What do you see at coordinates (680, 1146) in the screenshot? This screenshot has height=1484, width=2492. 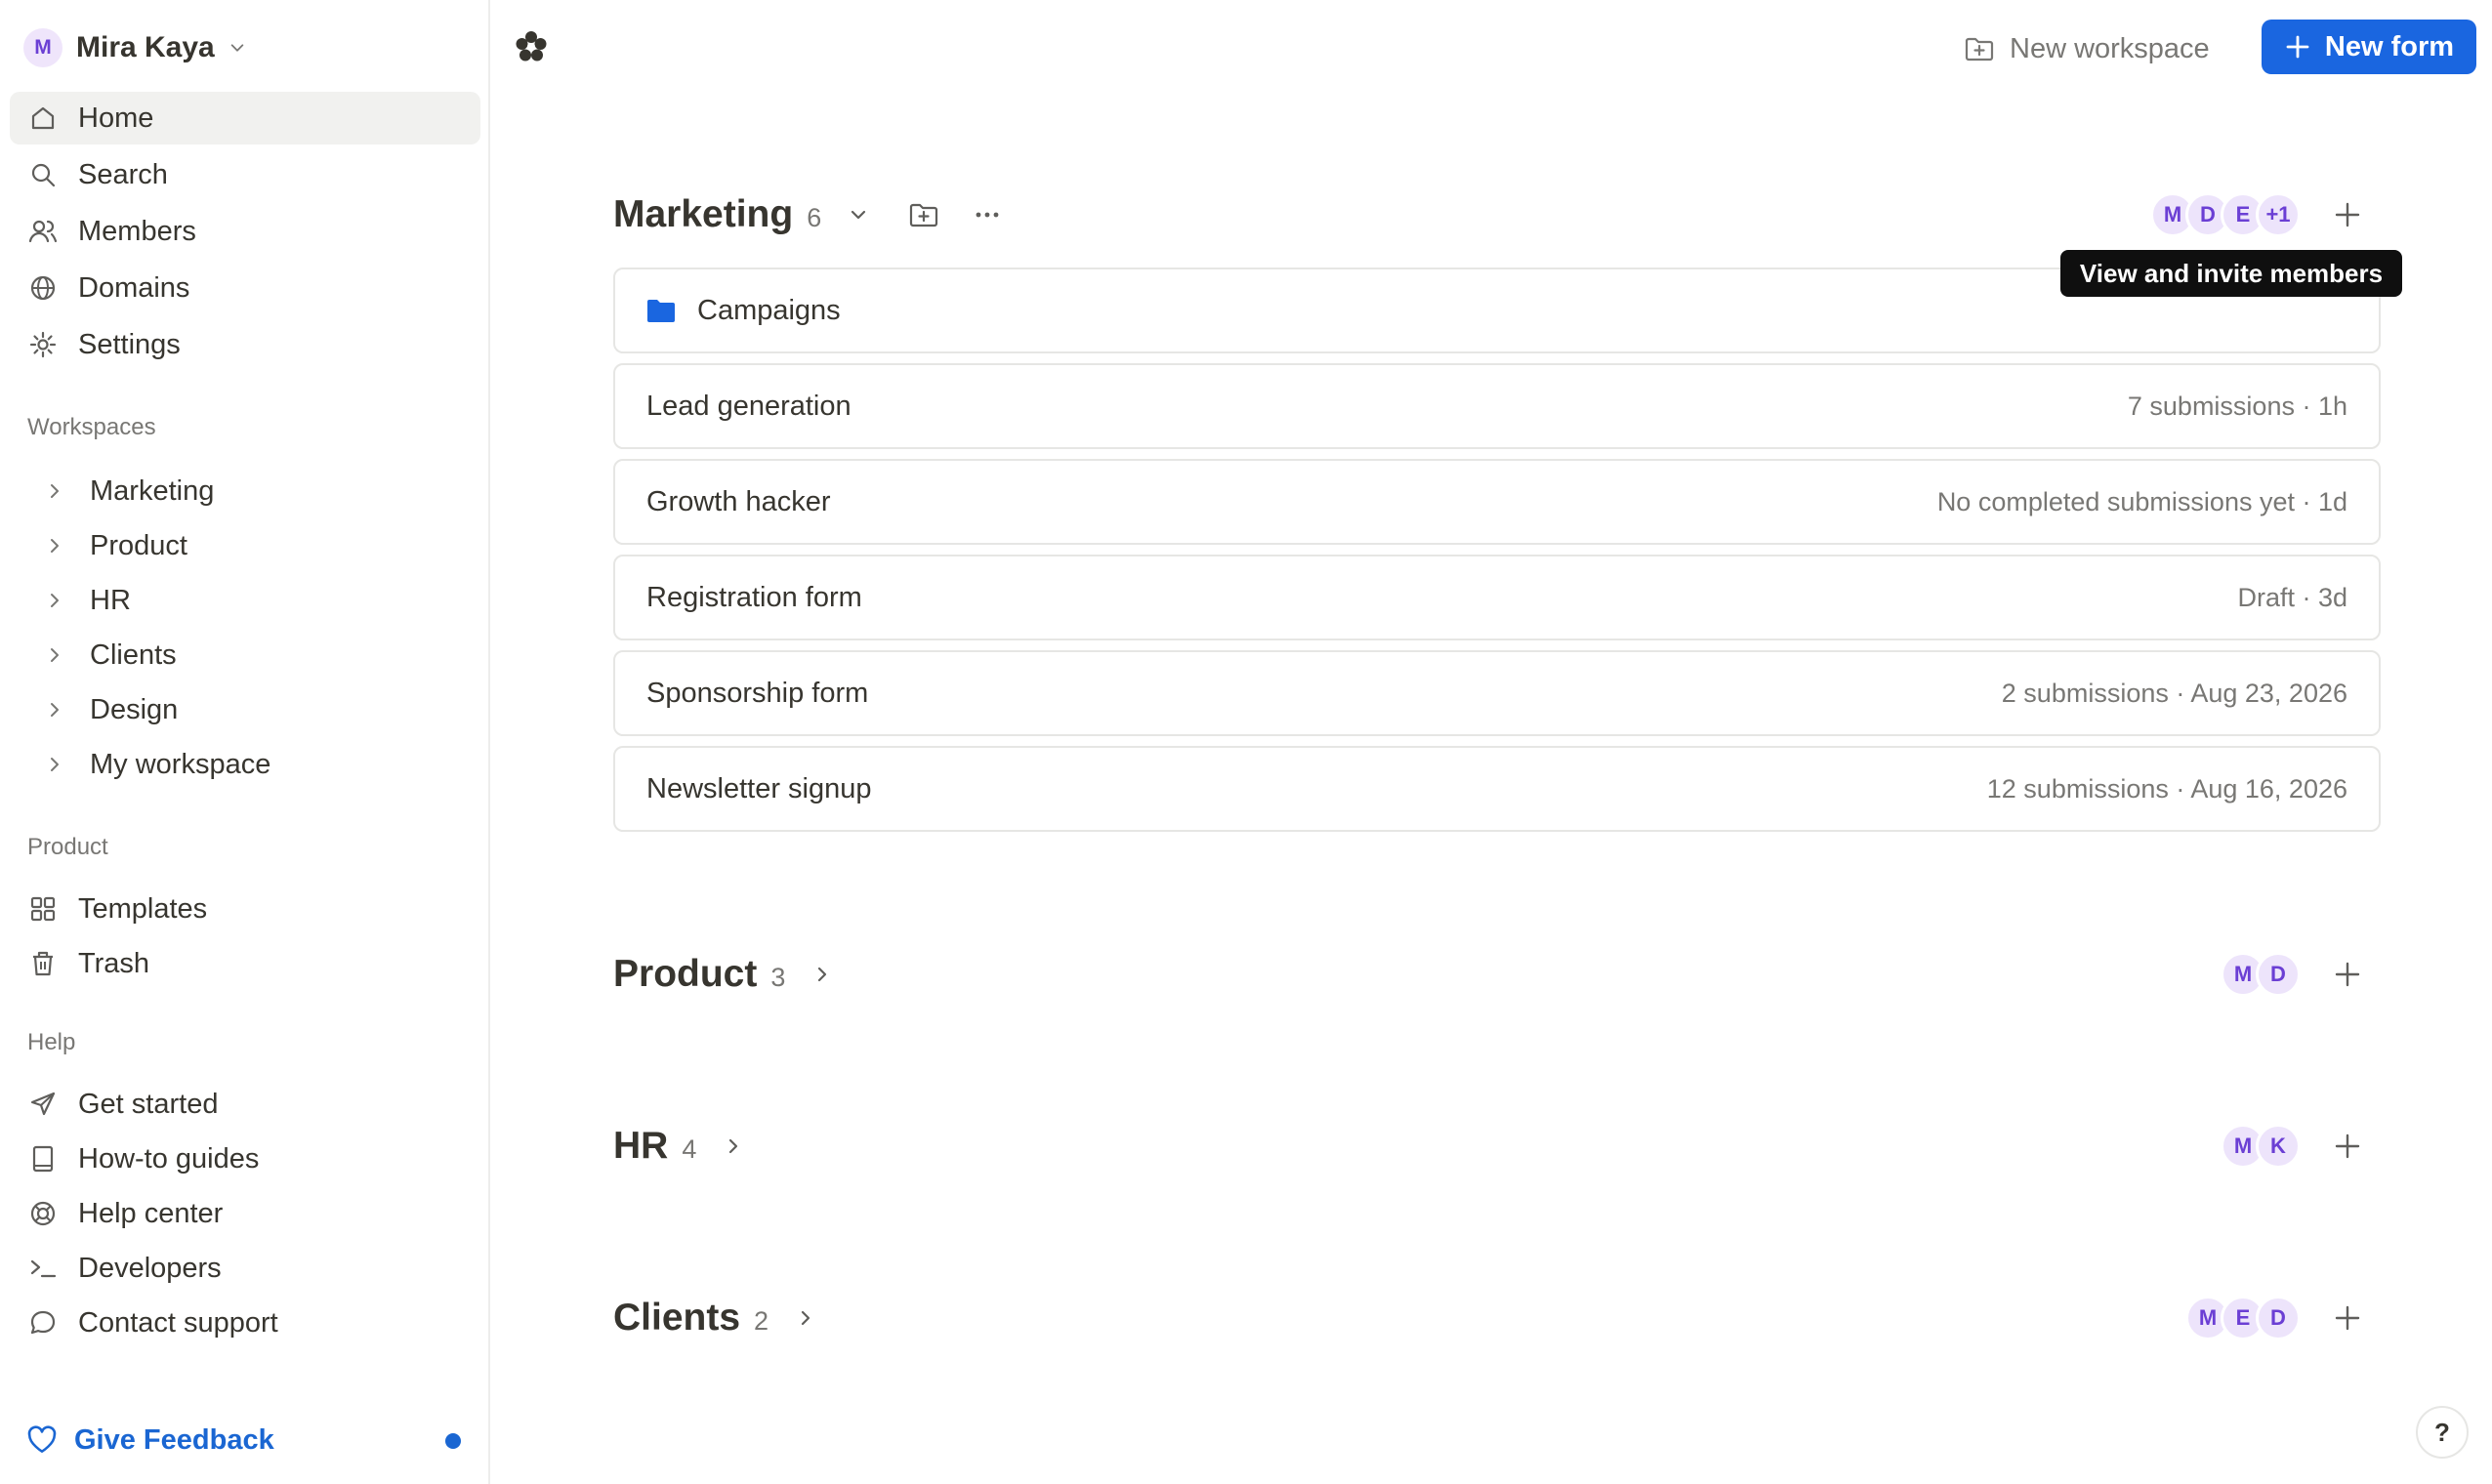 I see `workspace-header-hr: HR 4` at bounding box center [680, 1146].